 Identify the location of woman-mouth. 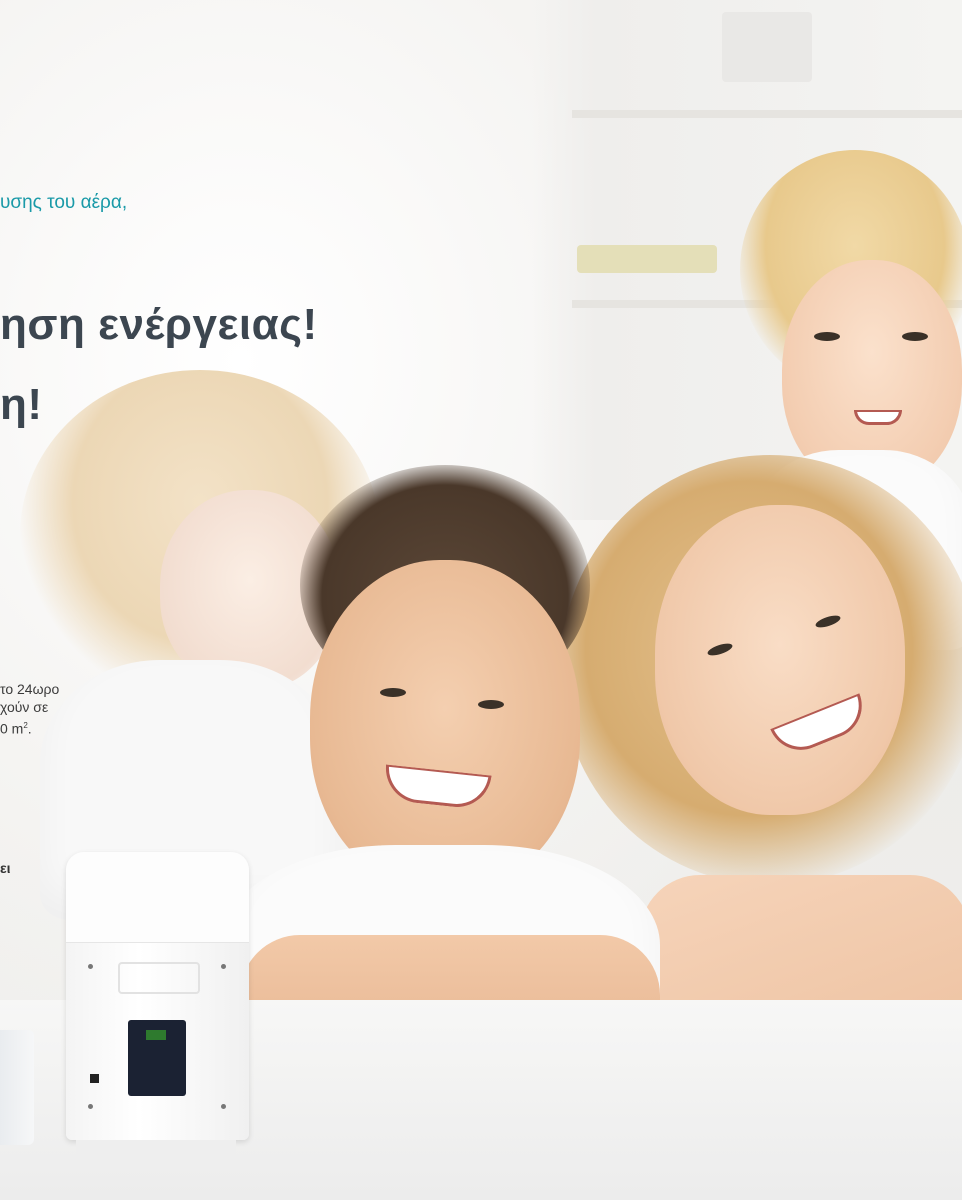
(821, 726).